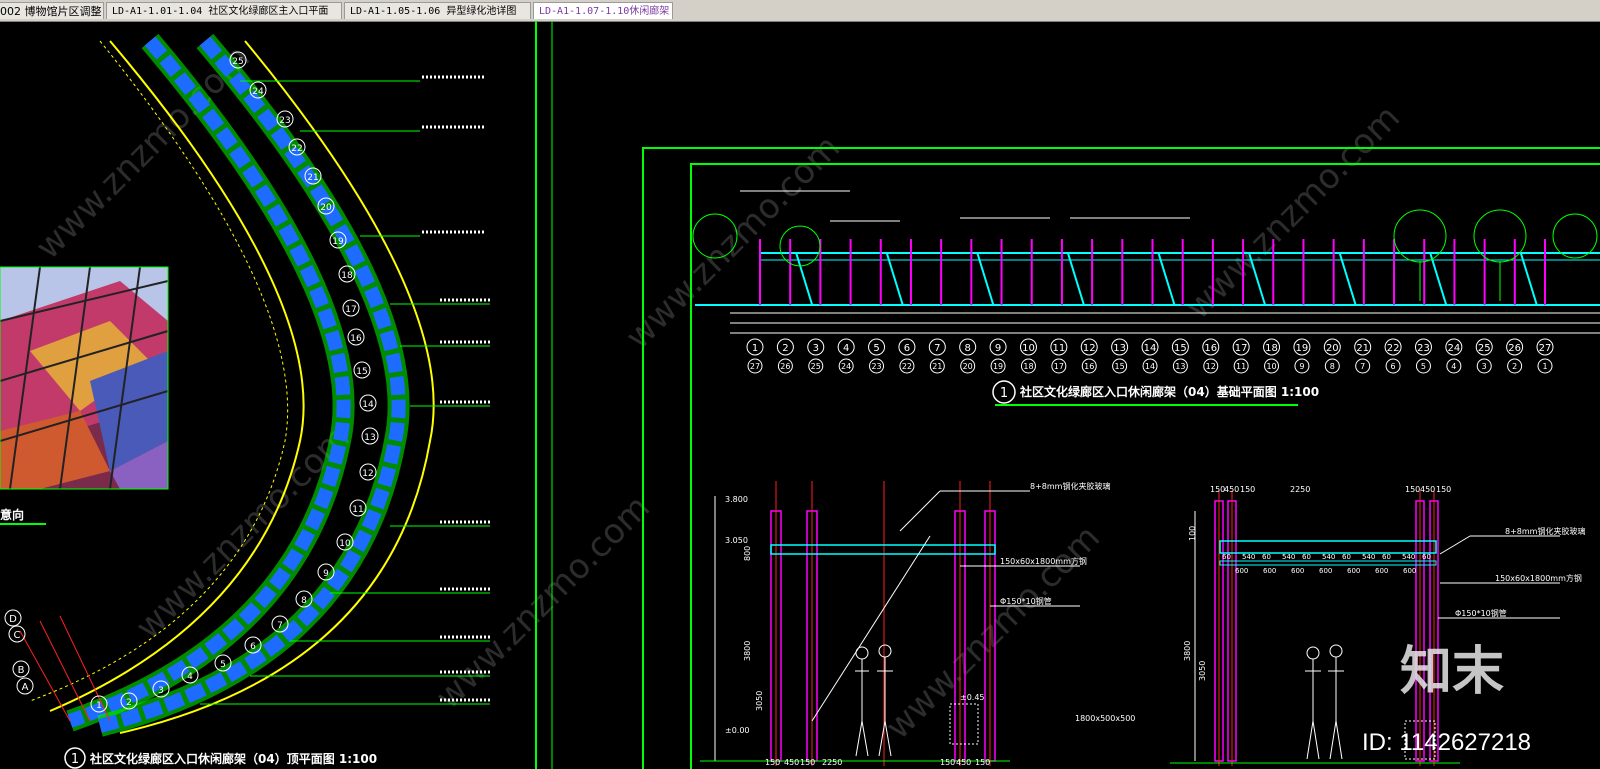 The height and width of the screenshot is (769, 1600). What do you see at coordinates (1362, 348) in the screenshot?
I see `grid-label-top: 21` at bounding box center [1362, 348].